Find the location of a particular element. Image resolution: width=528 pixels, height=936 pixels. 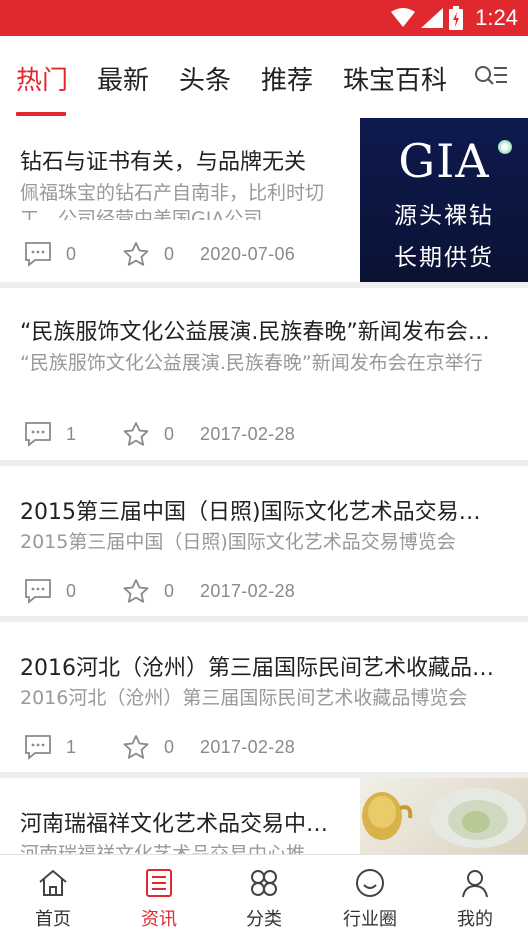

tab-hot: 热门 is located at coordinates (42, 78).